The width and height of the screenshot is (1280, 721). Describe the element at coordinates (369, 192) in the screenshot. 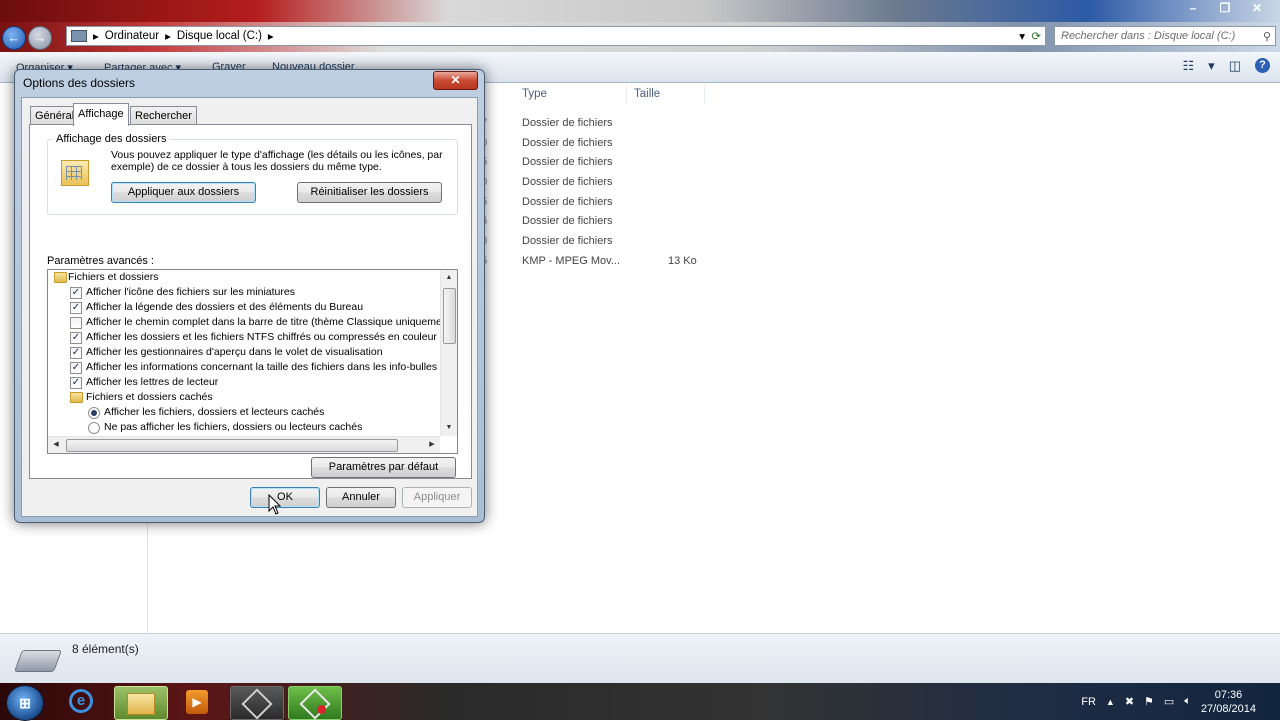

I see `reset-folders-button: Réinitialiser les dossiers` at that location.